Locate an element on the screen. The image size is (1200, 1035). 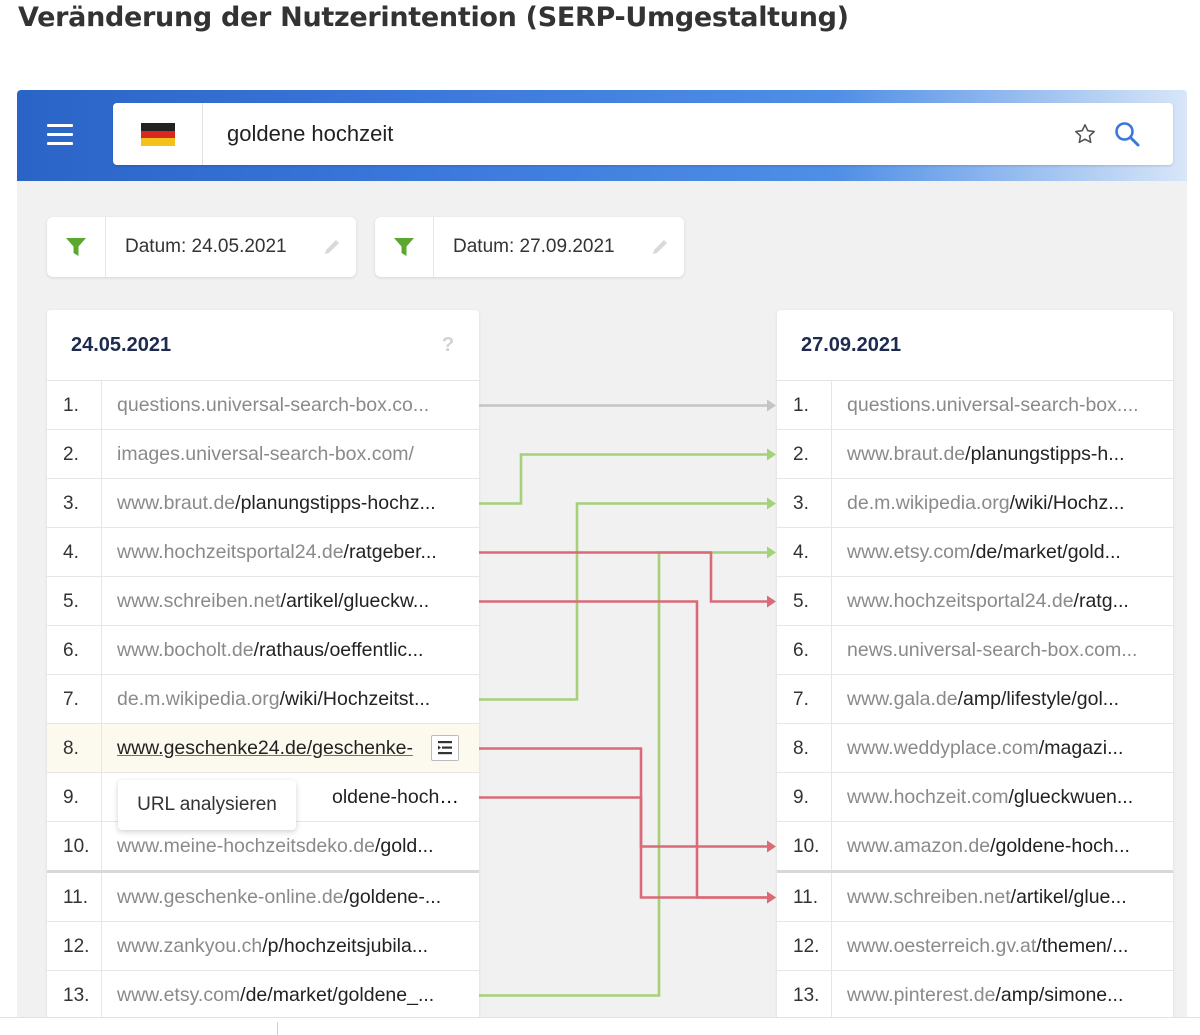
url-host: www.amazon.de is located at coordinates (919, 846).